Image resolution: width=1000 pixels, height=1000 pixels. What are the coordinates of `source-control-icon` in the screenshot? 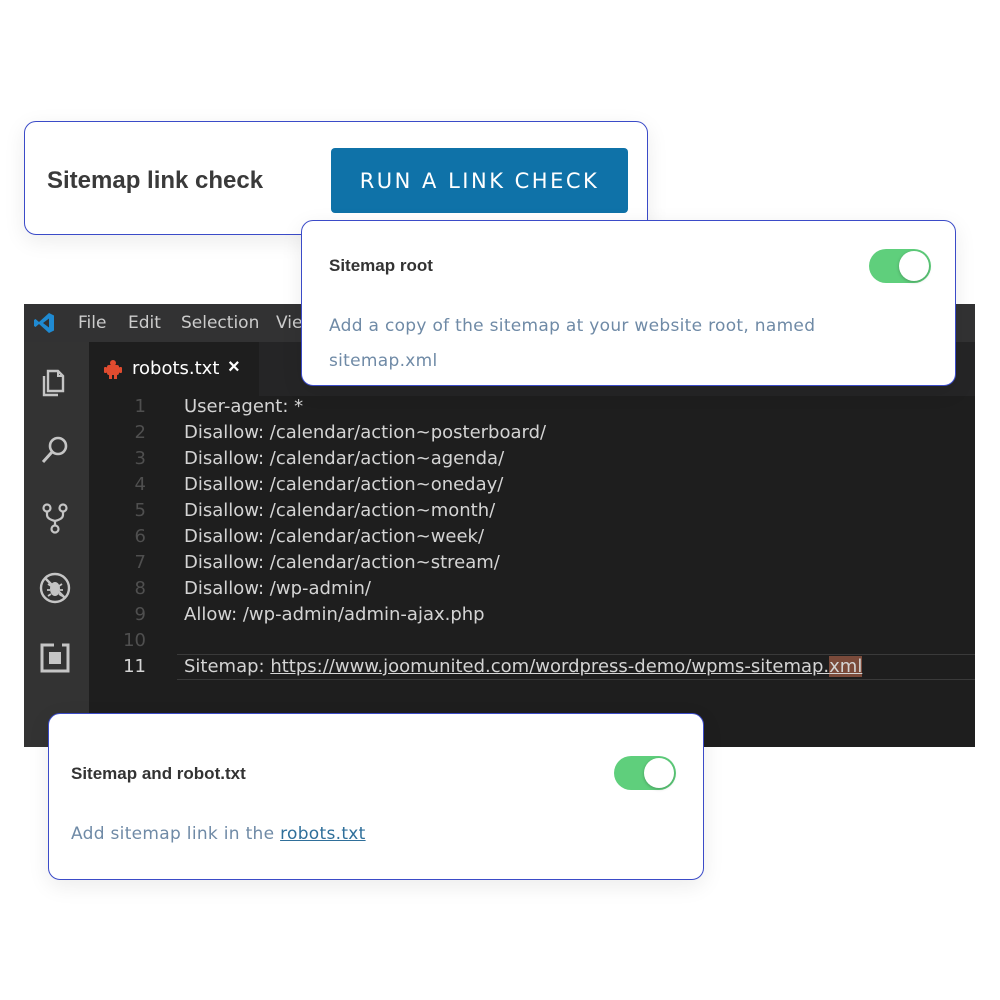 It's located at (55, 518).